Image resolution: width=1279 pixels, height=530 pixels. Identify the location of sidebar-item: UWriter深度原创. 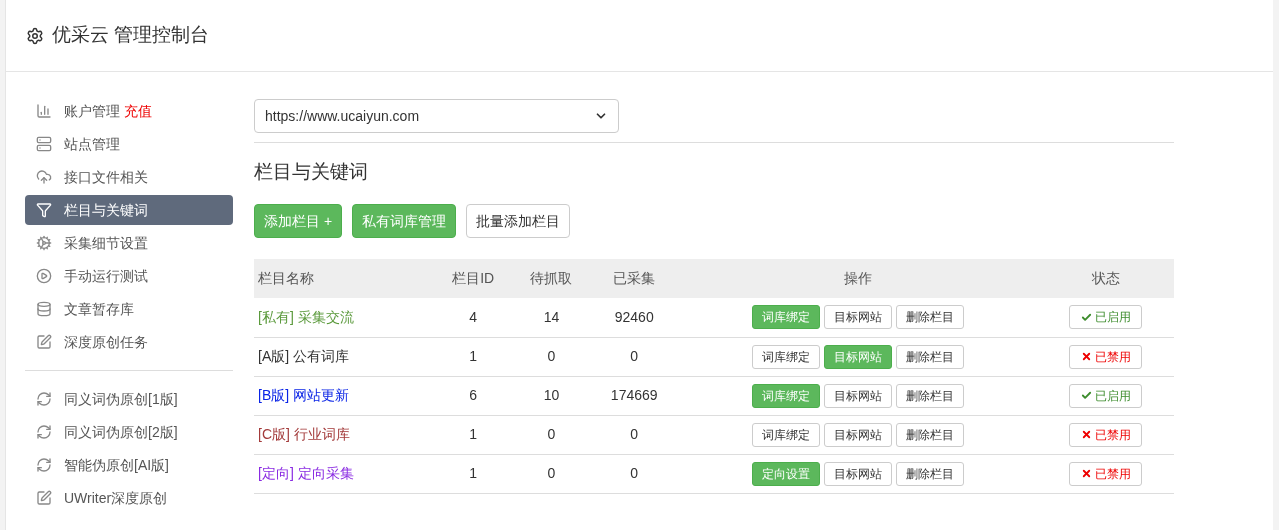
(129, 498).